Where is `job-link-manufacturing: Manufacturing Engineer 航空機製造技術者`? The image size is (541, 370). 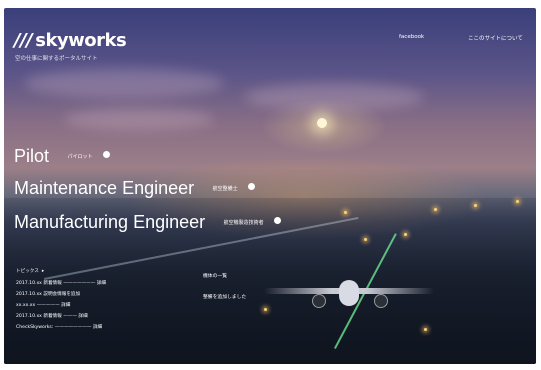
job-link-manufacturing: Manufacturing Engineer 航空機製造技術者 is located at coordinates (148, 222).